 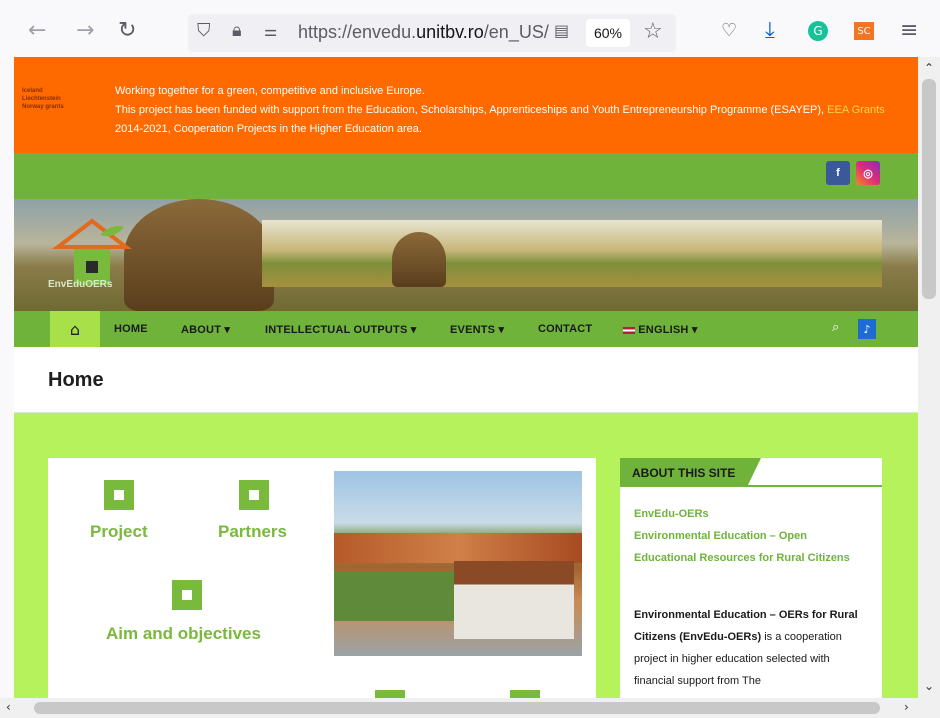 I want to click on horizontal-scroll-thumb, so click(x=457, y=708).